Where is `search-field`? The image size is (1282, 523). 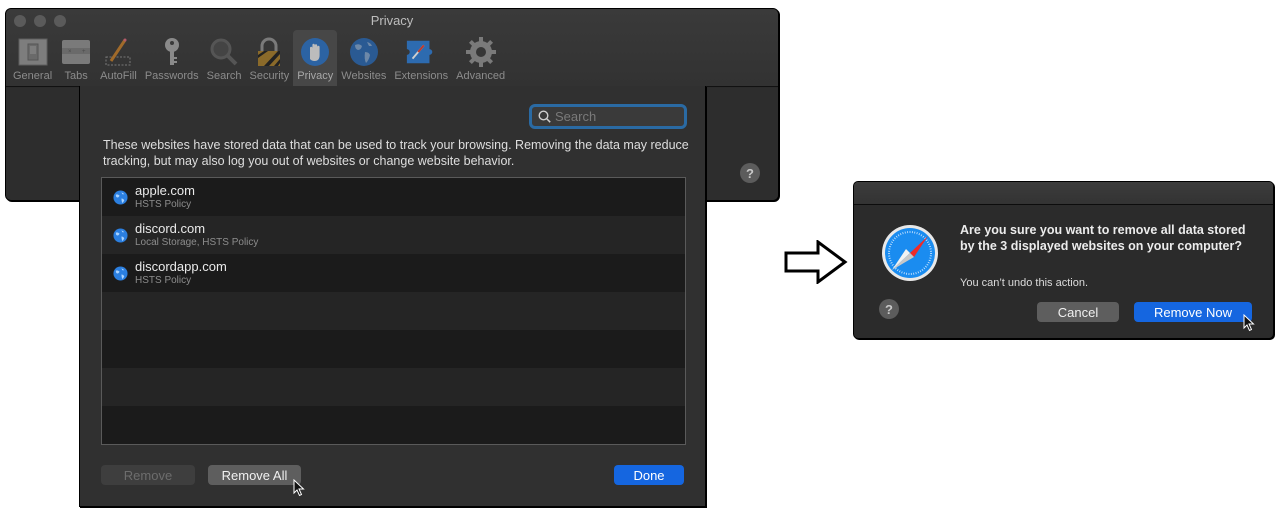
search-field is located at coordinates (608, 116).